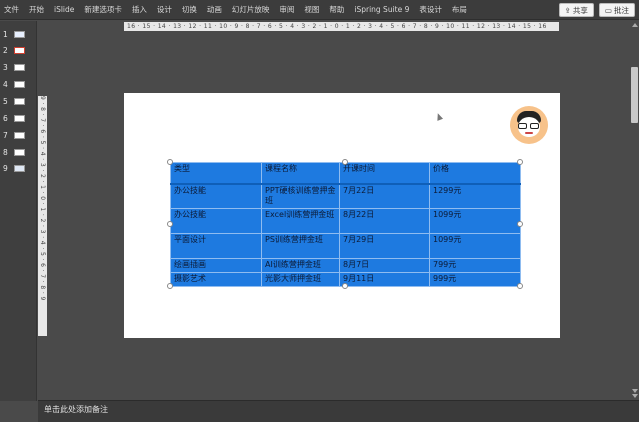 The image size is (639, 422). I want to click on table-cell: 1299元, so click(475, 196).